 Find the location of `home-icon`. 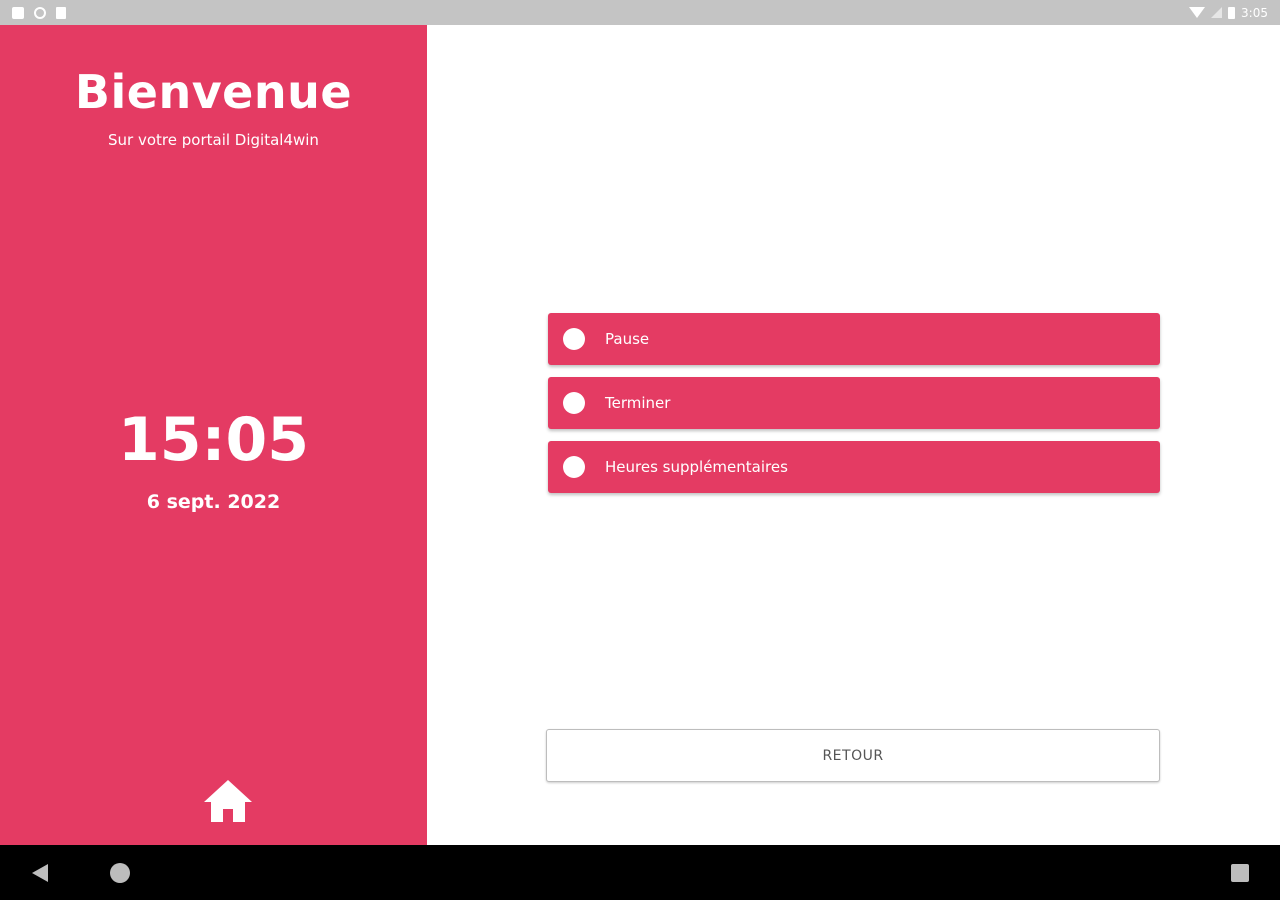

home-icon is located at coordinates (228, 801).